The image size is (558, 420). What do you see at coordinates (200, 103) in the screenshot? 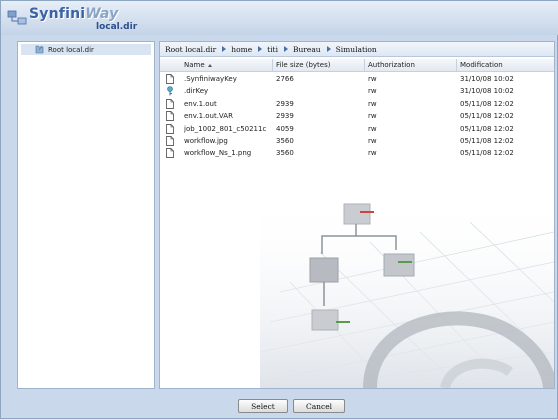
I see `file-name: env.1.out` at bounding box center [200, 103].